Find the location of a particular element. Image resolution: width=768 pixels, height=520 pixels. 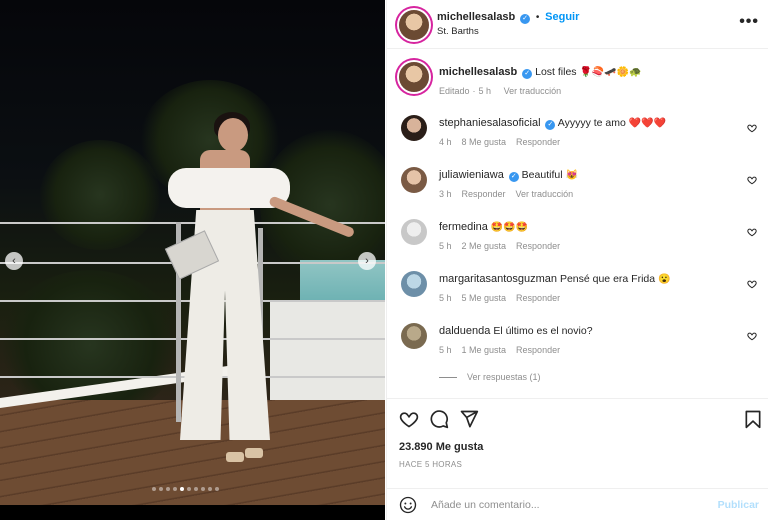

comment-icon is located at coordinates (439, 419).